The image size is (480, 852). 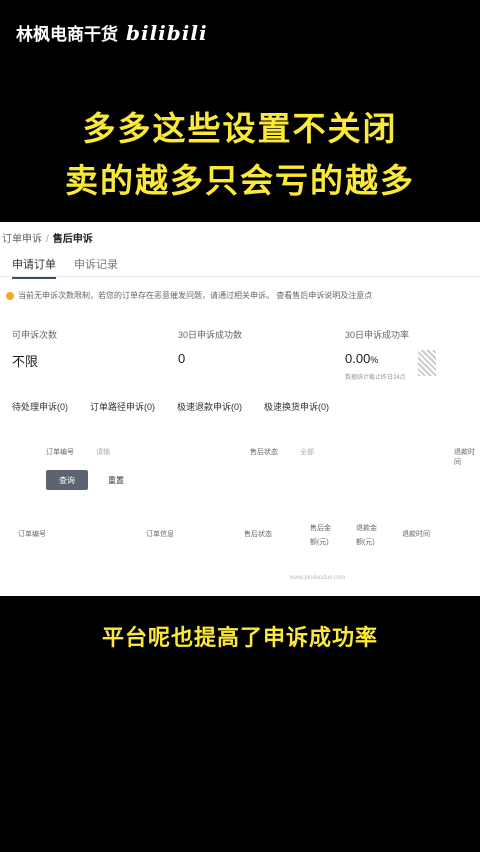 I want to click on th-order-info: 订单信息, so click(x=160, y=534).